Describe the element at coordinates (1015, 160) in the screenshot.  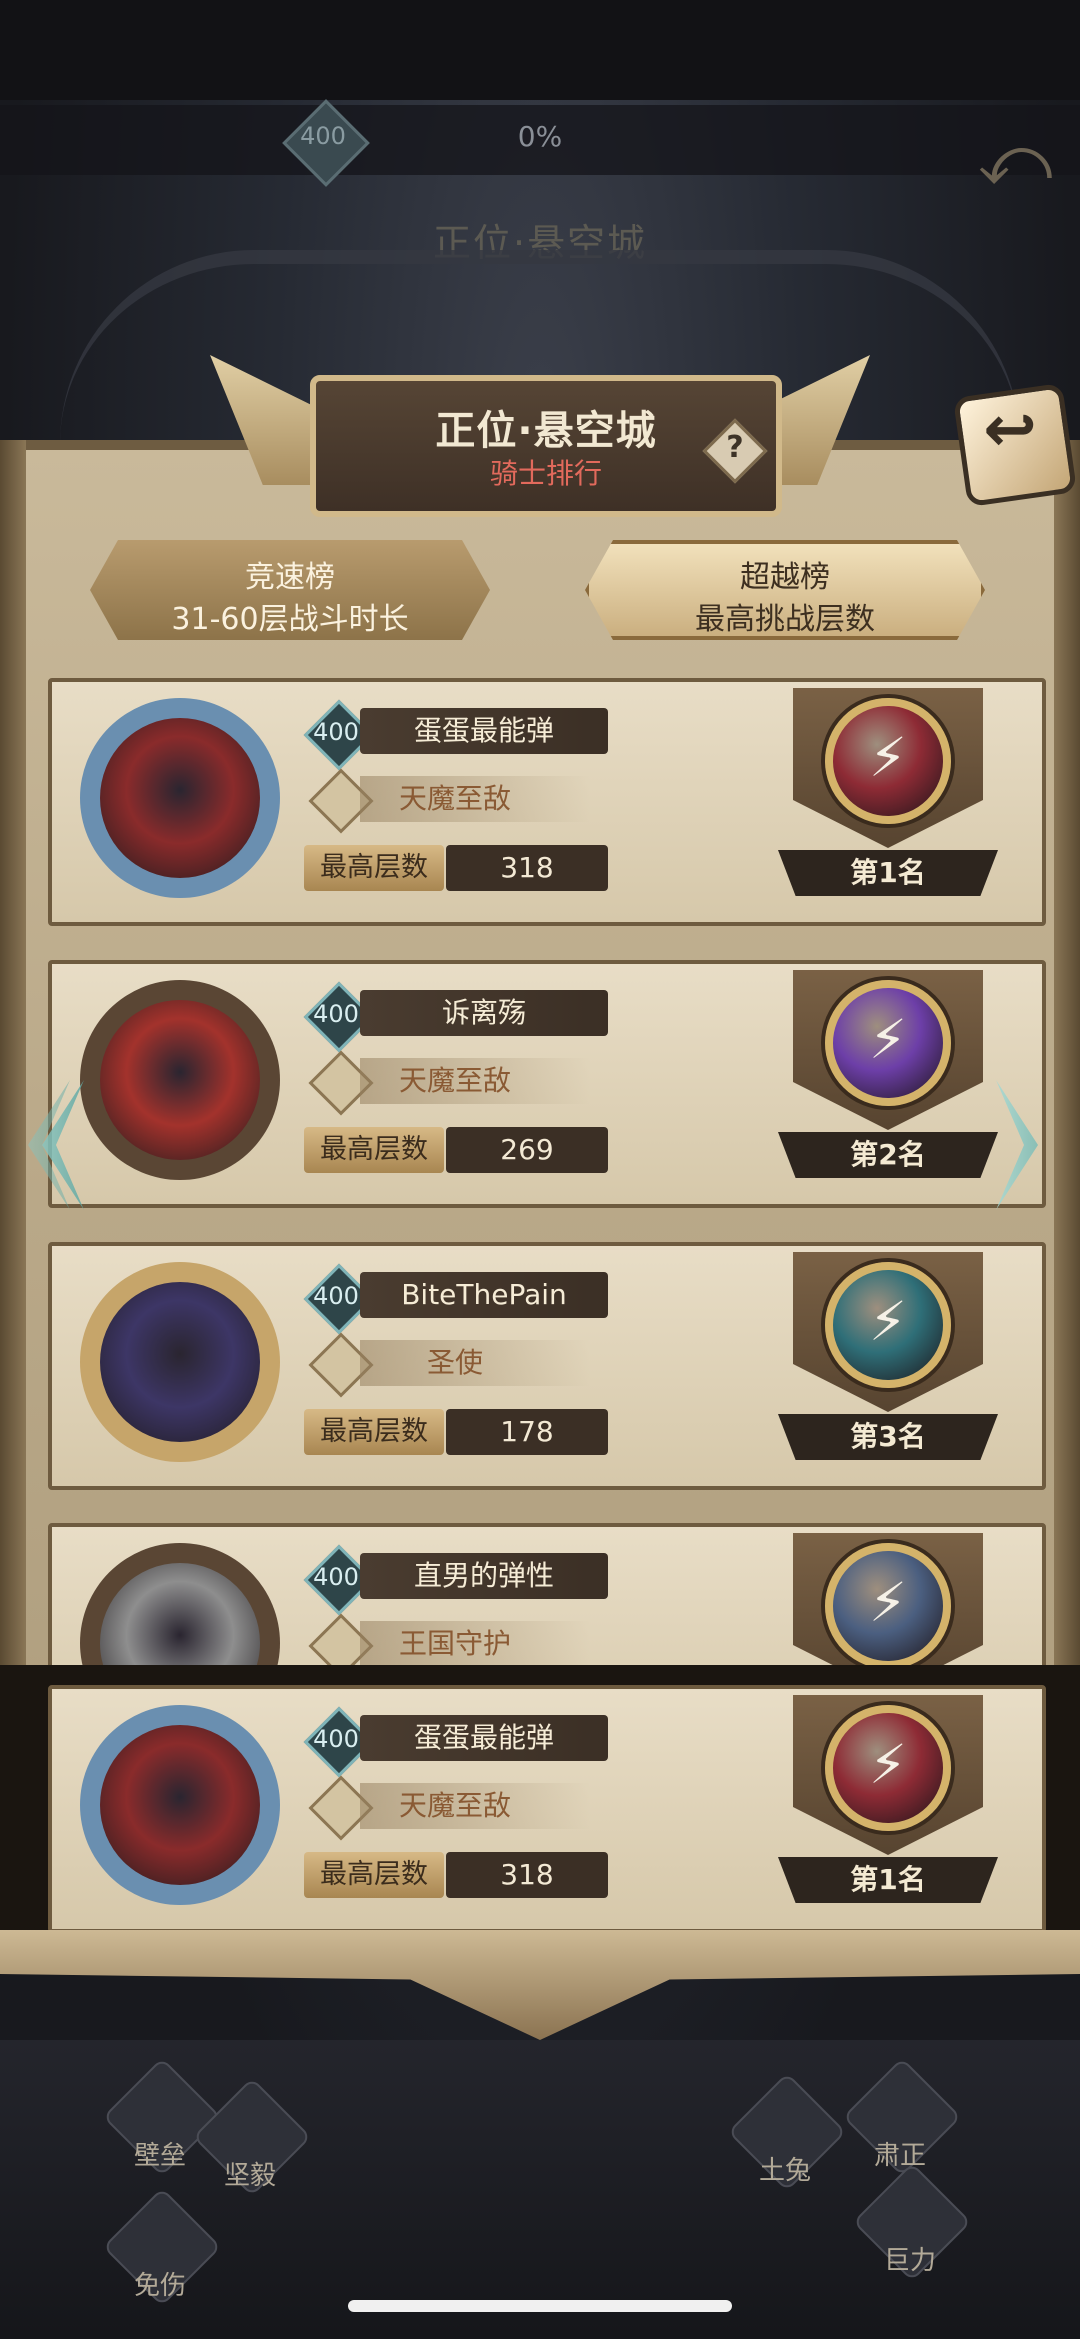
I see `background-back-icon: ⤺` at that location.